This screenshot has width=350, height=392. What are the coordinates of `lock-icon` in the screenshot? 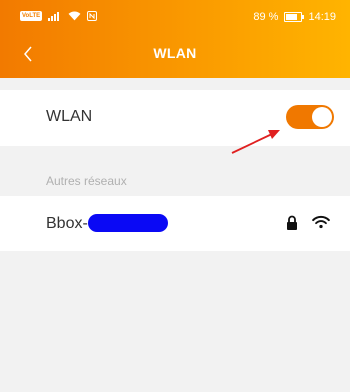 It's located at (292, 222).